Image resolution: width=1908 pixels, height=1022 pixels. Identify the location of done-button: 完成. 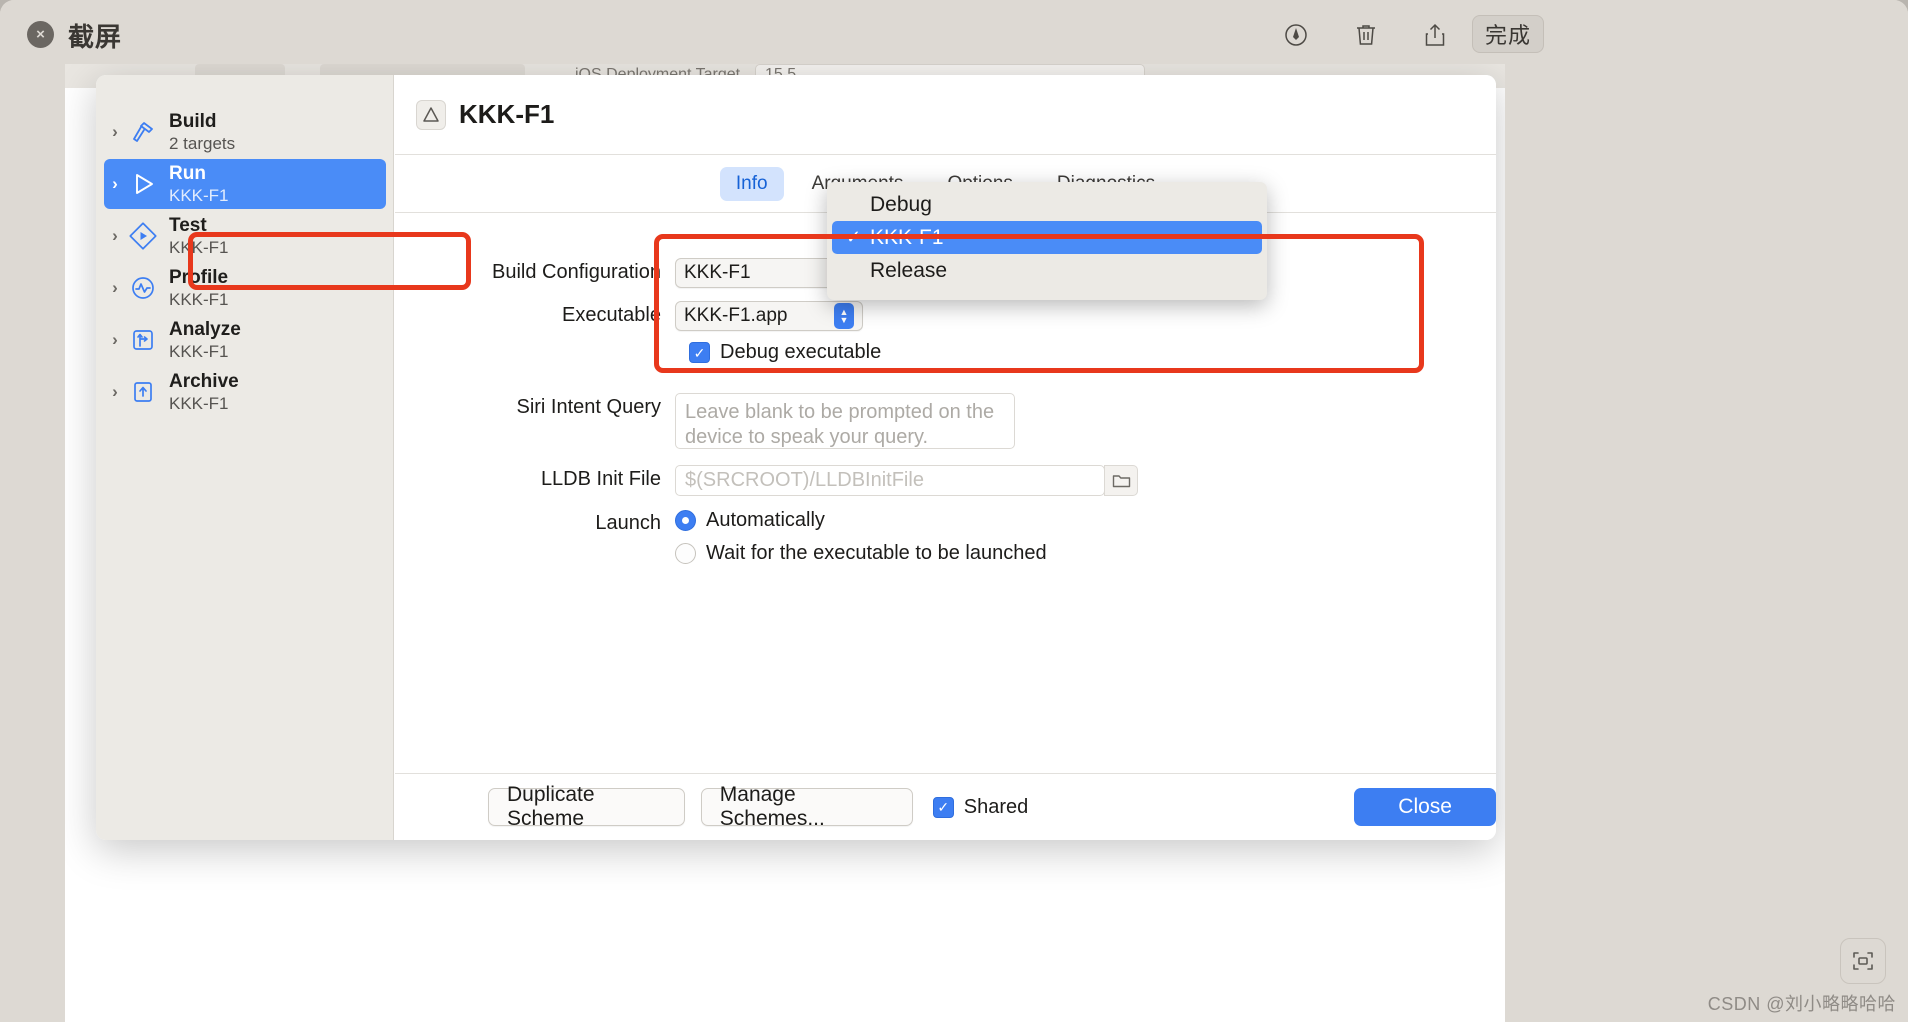
(1508, 34).